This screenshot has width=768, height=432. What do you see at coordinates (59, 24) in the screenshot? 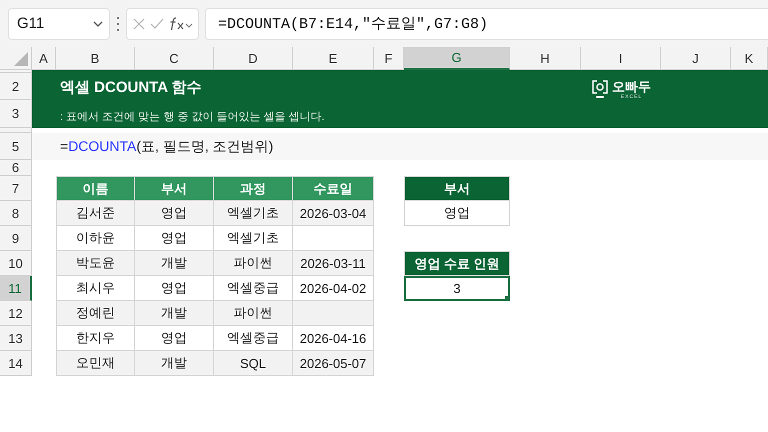
I see `name-box: G11` at bounding box center [59, 24].